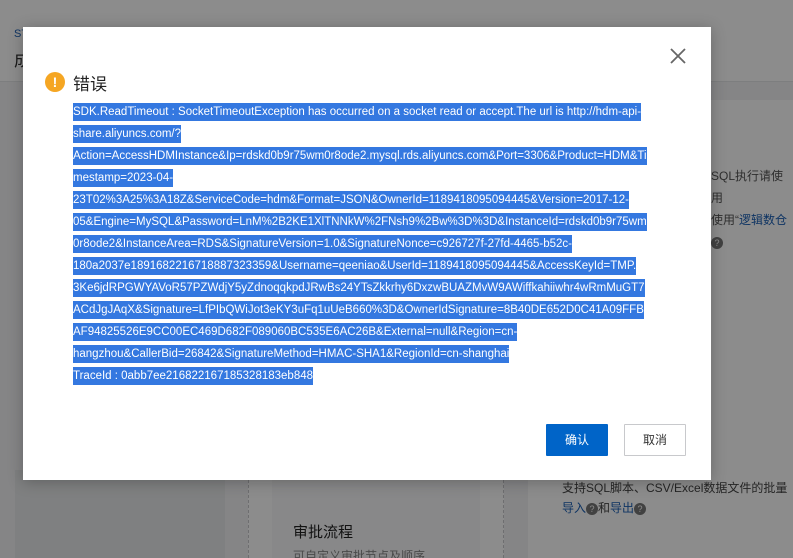 This screenshot has width=793, height=558. Describe the element at coordinates (375, 178) in the screenshot. I see `error-message-line: mestamp=2023-04-` at that location.